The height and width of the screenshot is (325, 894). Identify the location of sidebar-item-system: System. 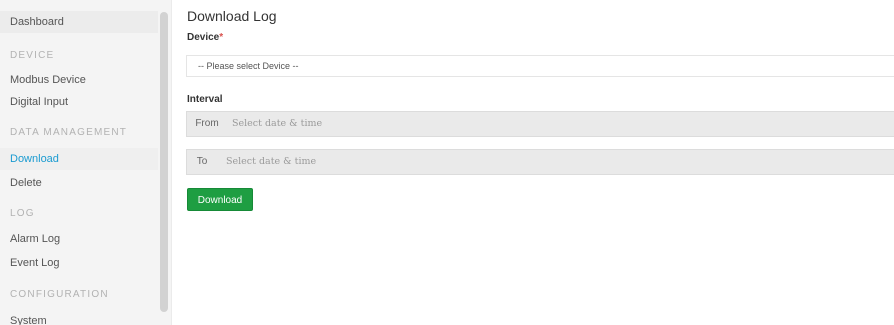
(79, 317).